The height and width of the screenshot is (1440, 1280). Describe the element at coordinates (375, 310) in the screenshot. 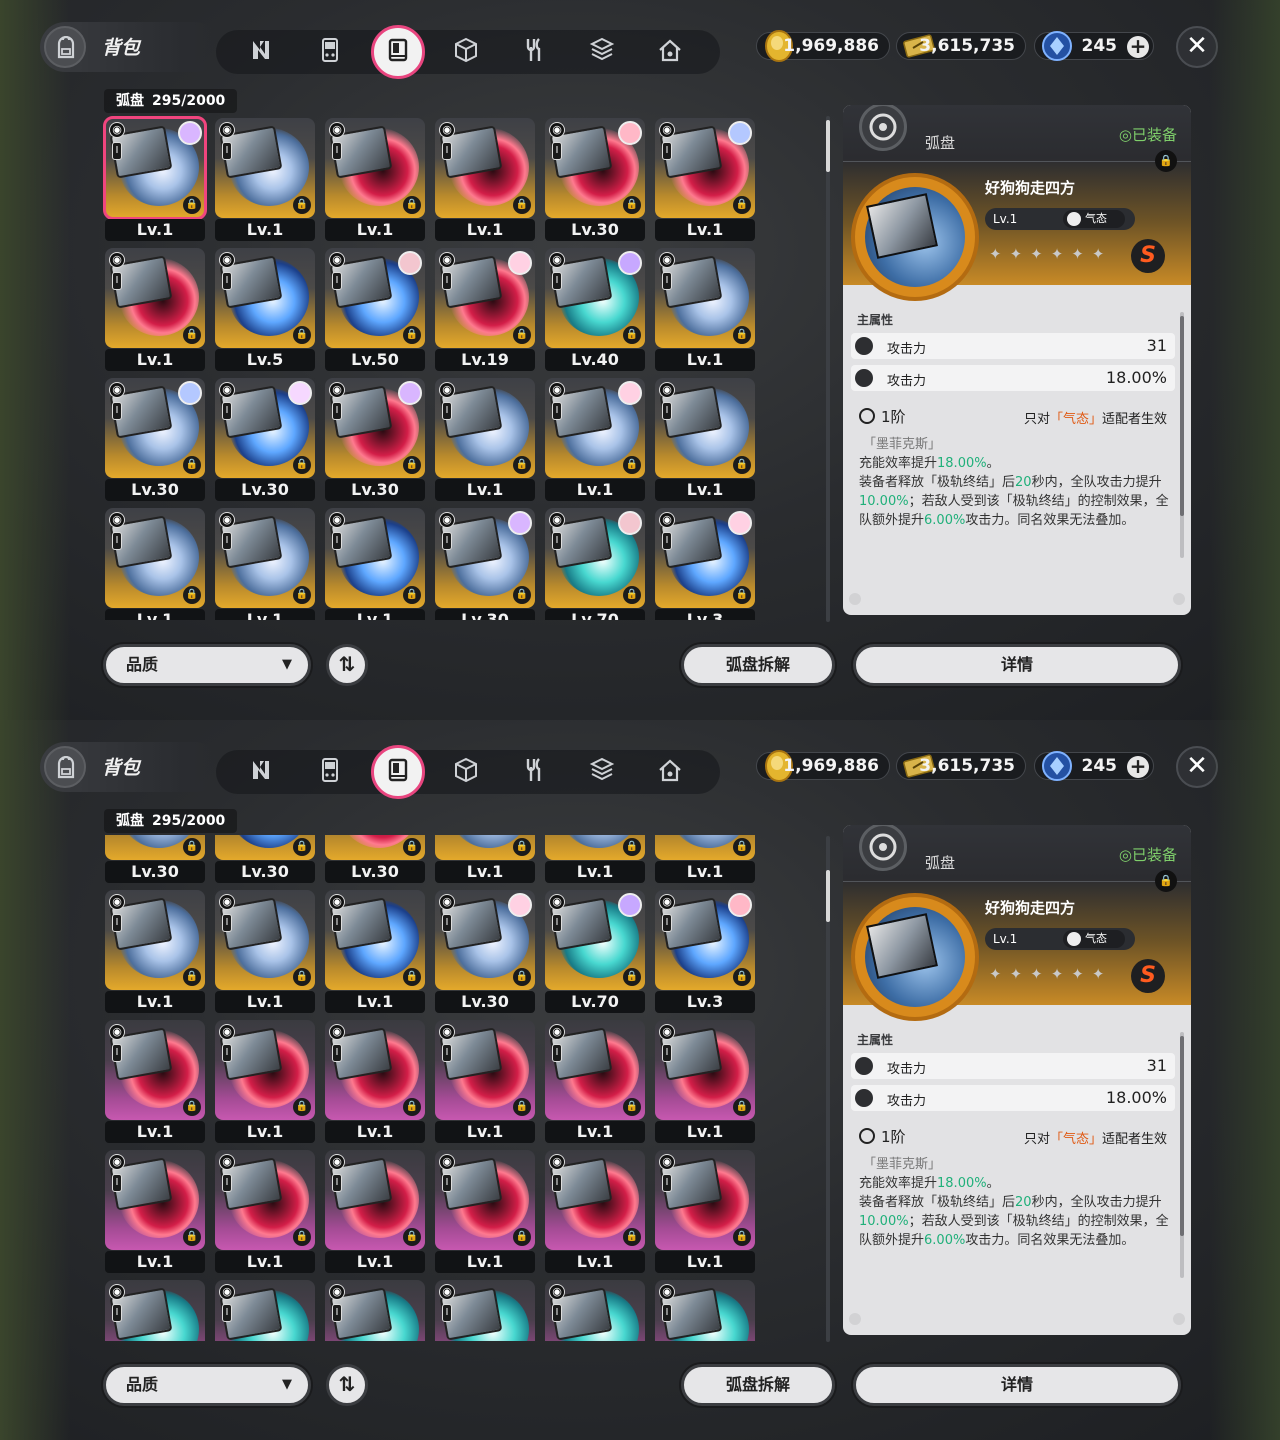

I see `disc-item: ◉ I 🔒 Lv.50` at that location.